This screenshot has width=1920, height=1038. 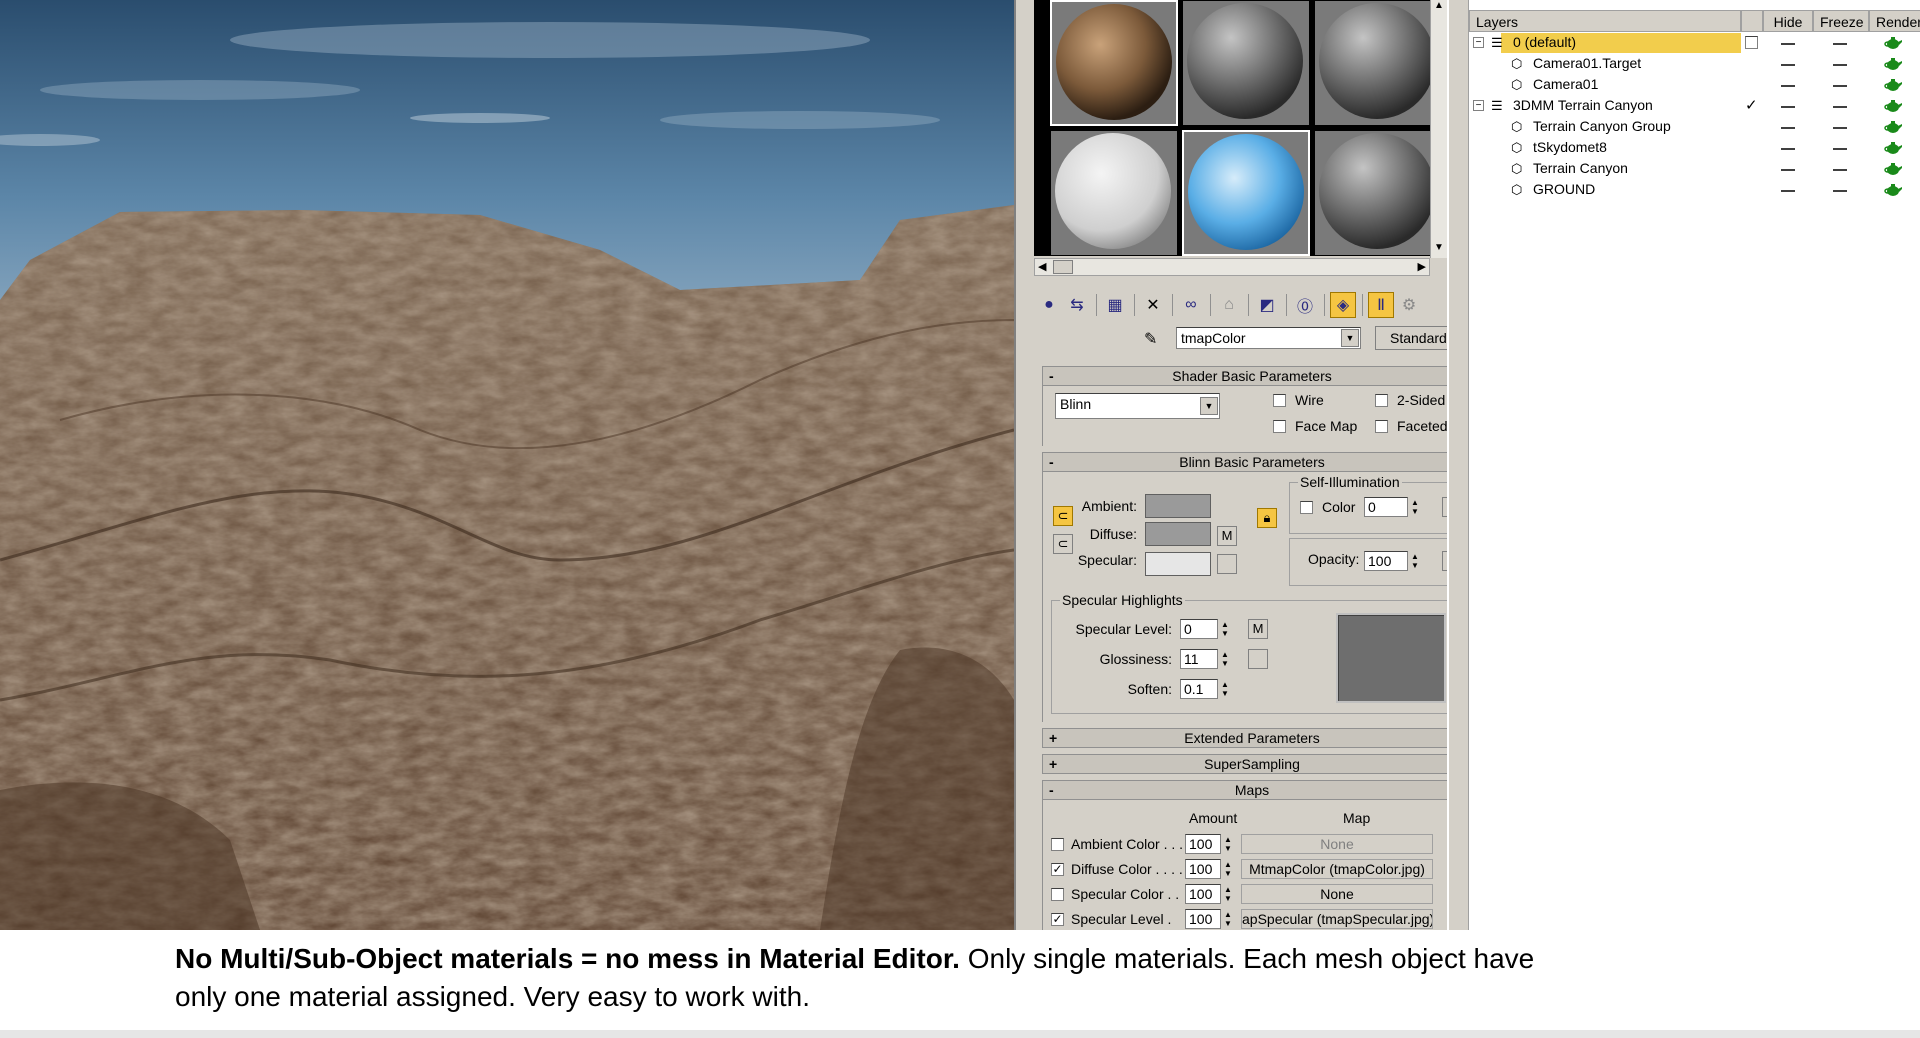 What do you see at coordinates (1057, 894) in the screenshot?
I see `specular-color-map-checkbox` at bounding box center [1057, 894].